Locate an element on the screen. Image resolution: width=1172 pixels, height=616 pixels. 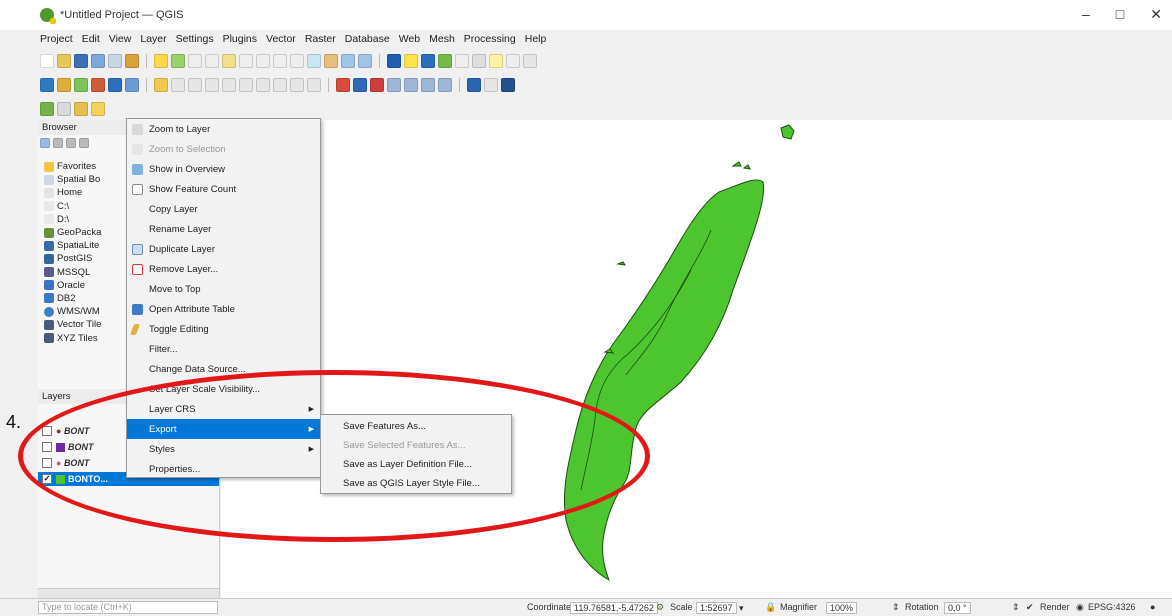
zoom-full-icon is located at coordinates (229, 61).